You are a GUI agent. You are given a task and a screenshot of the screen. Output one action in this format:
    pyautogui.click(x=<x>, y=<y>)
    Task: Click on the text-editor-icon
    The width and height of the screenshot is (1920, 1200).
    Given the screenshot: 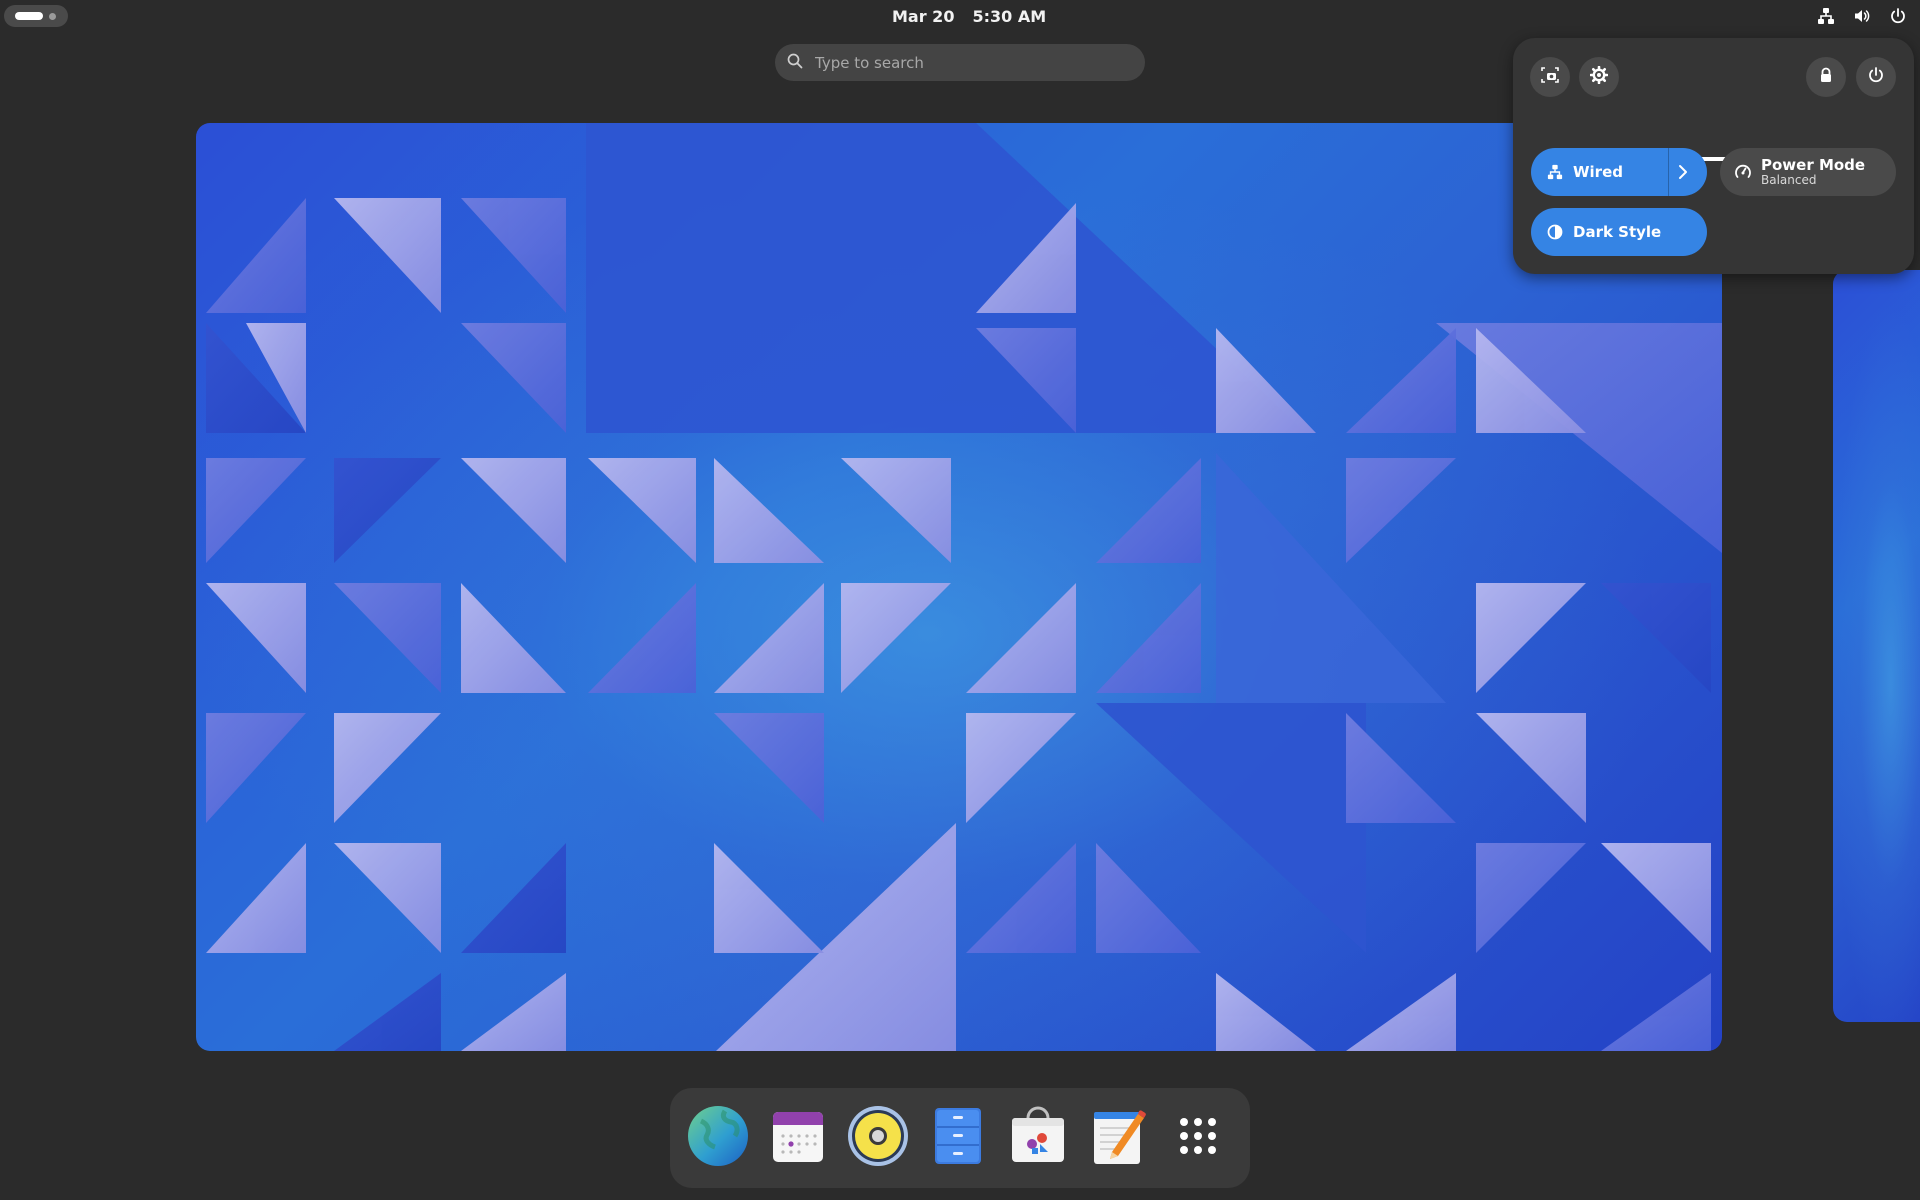 What is the action you would take?
    pyautogui.click(x=1118, y=1138)
    